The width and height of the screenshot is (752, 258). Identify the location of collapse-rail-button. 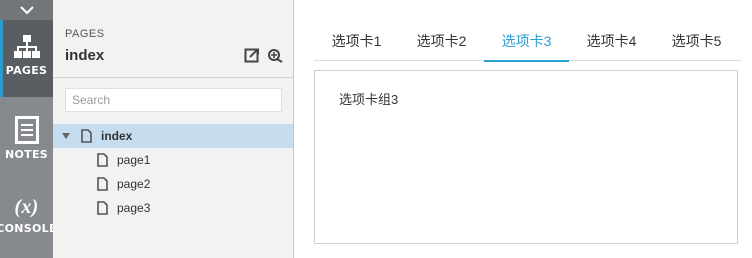
(26, 10).